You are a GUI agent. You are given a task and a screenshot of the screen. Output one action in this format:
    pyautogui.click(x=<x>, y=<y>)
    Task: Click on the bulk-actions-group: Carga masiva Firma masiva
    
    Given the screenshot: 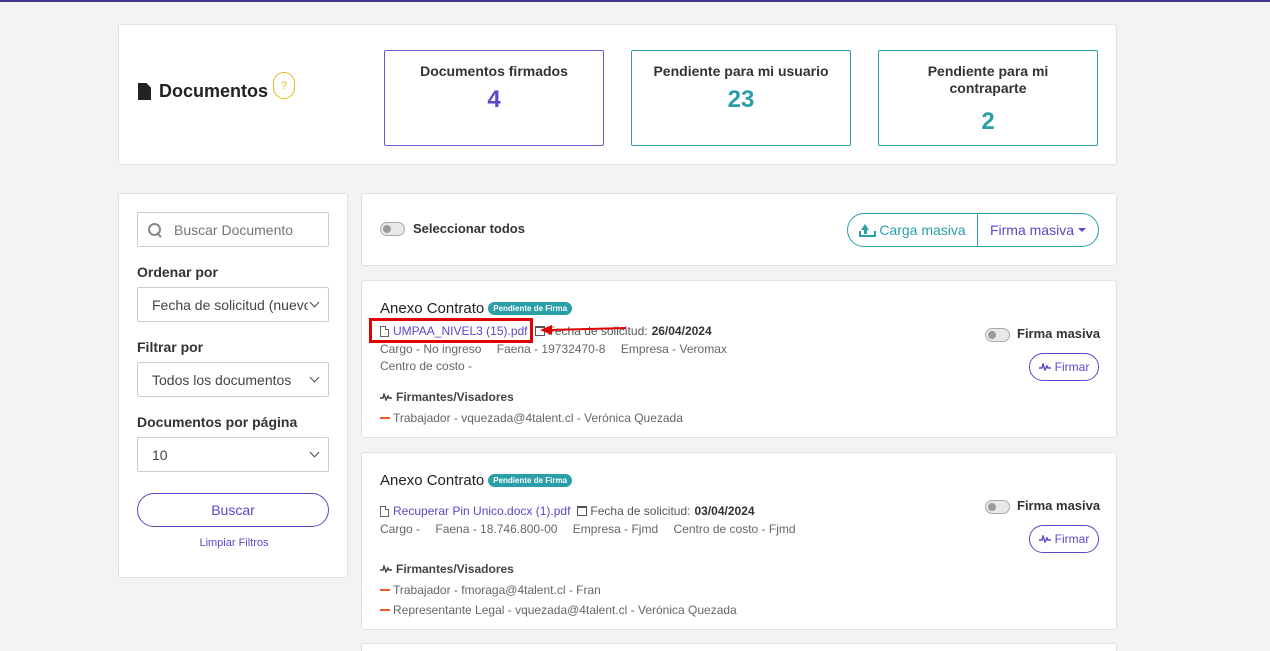 What is the action you would take?
    pyautogui.click(x=973, y=230)
    